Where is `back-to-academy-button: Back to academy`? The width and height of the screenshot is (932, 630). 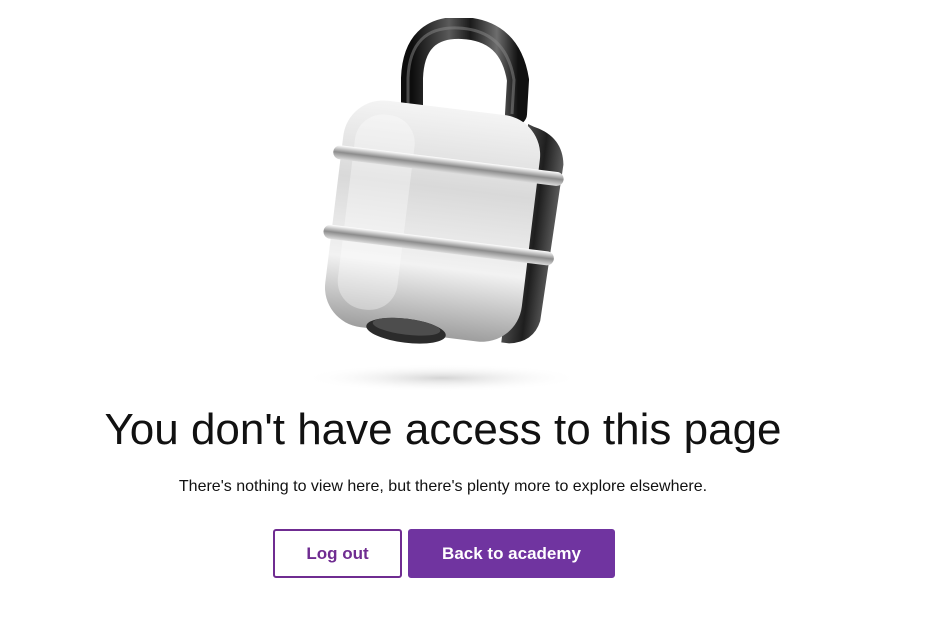
back-to-academy-button: Back to academy is located at coordinates (511, 553).